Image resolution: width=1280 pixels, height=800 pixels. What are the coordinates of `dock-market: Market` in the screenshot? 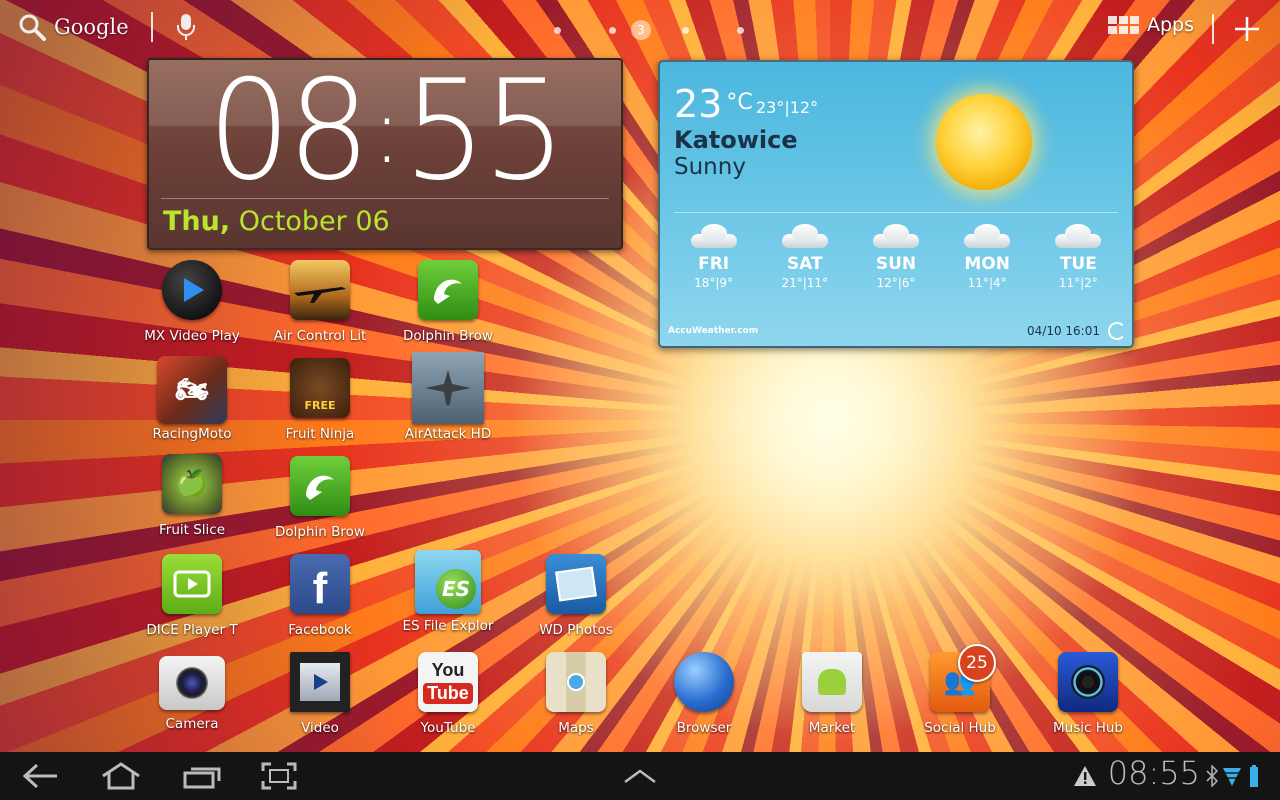 It's located at (832, 694).